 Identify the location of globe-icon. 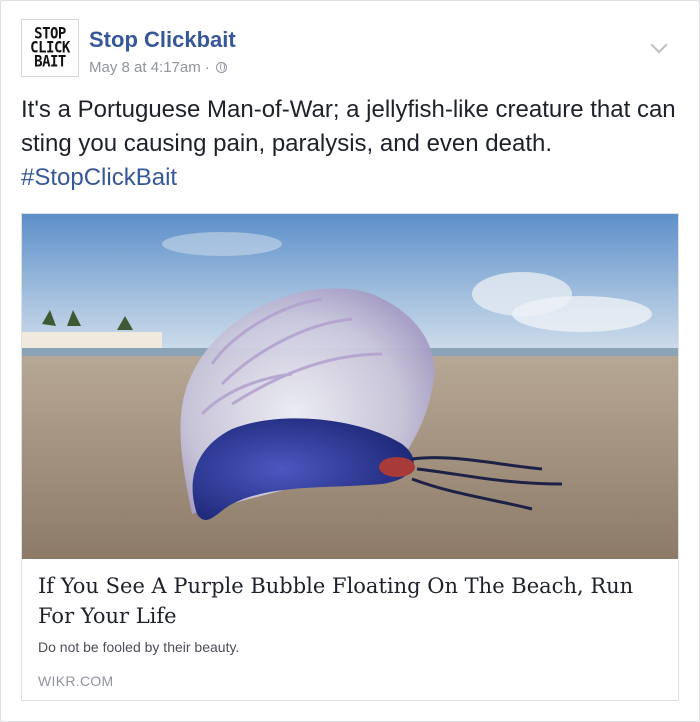
(221, 67).